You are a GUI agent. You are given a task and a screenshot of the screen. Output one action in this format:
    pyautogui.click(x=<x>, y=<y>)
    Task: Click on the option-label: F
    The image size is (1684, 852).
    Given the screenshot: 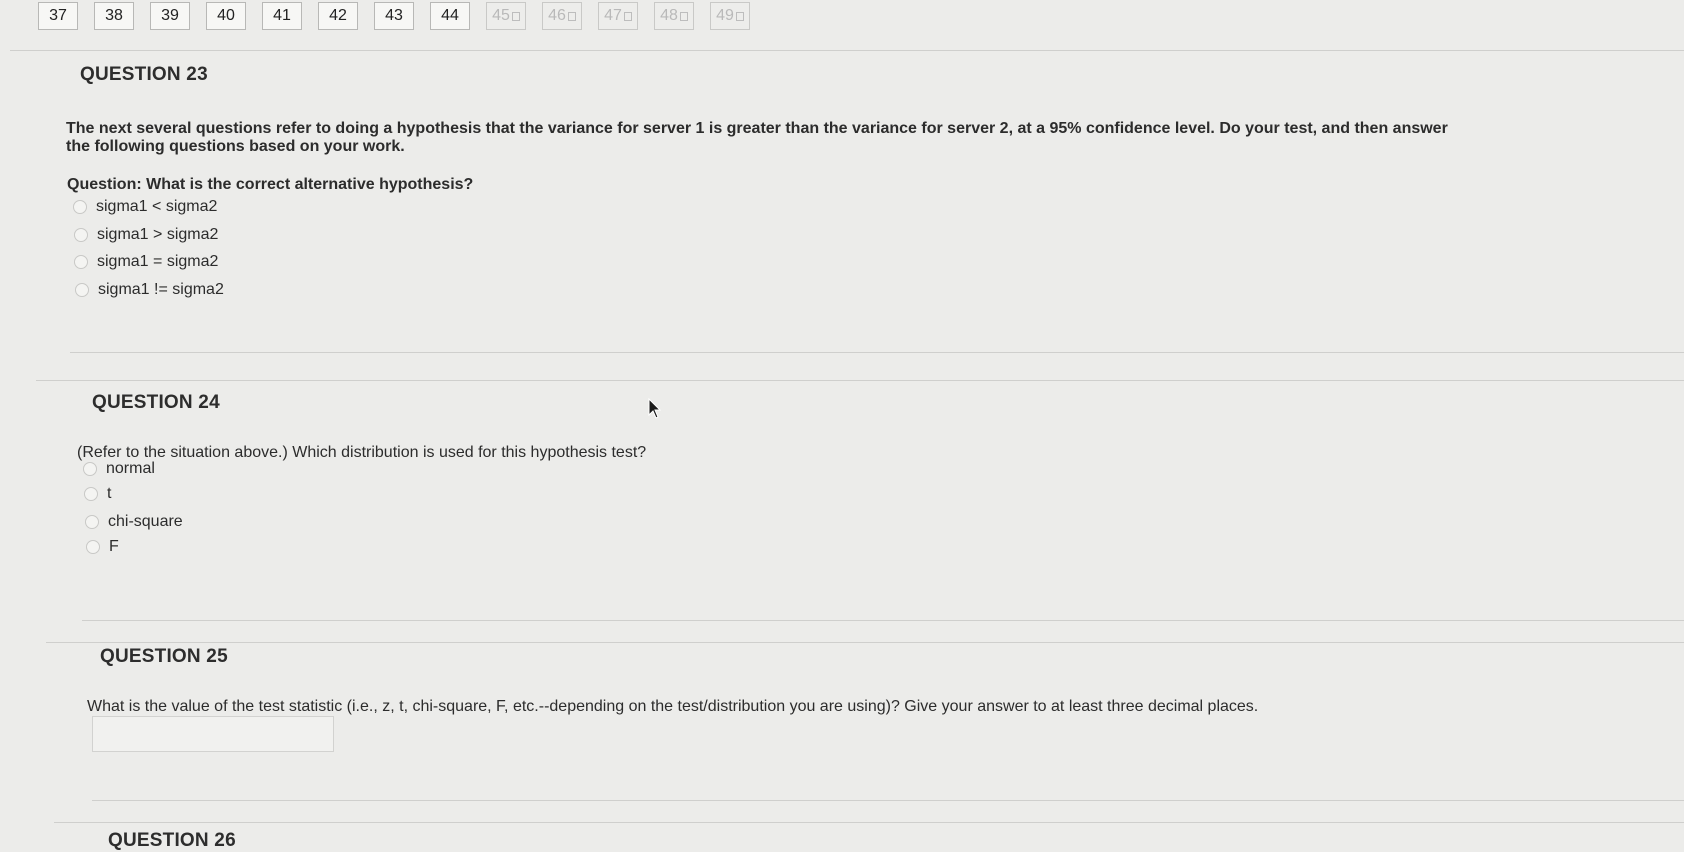 What is the action you would take?
    pyautogui.click(x=114, y=546)
    